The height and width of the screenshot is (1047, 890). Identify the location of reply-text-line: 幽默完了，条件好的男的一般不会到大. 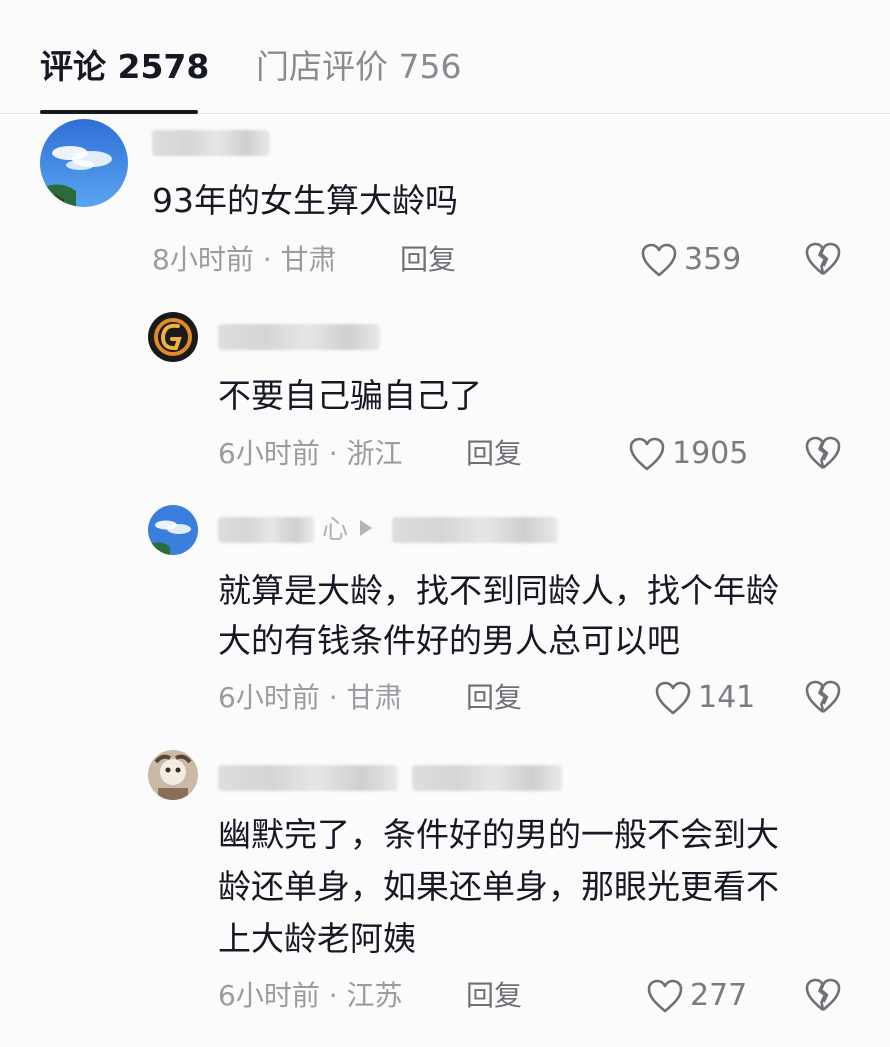
(498, 834).